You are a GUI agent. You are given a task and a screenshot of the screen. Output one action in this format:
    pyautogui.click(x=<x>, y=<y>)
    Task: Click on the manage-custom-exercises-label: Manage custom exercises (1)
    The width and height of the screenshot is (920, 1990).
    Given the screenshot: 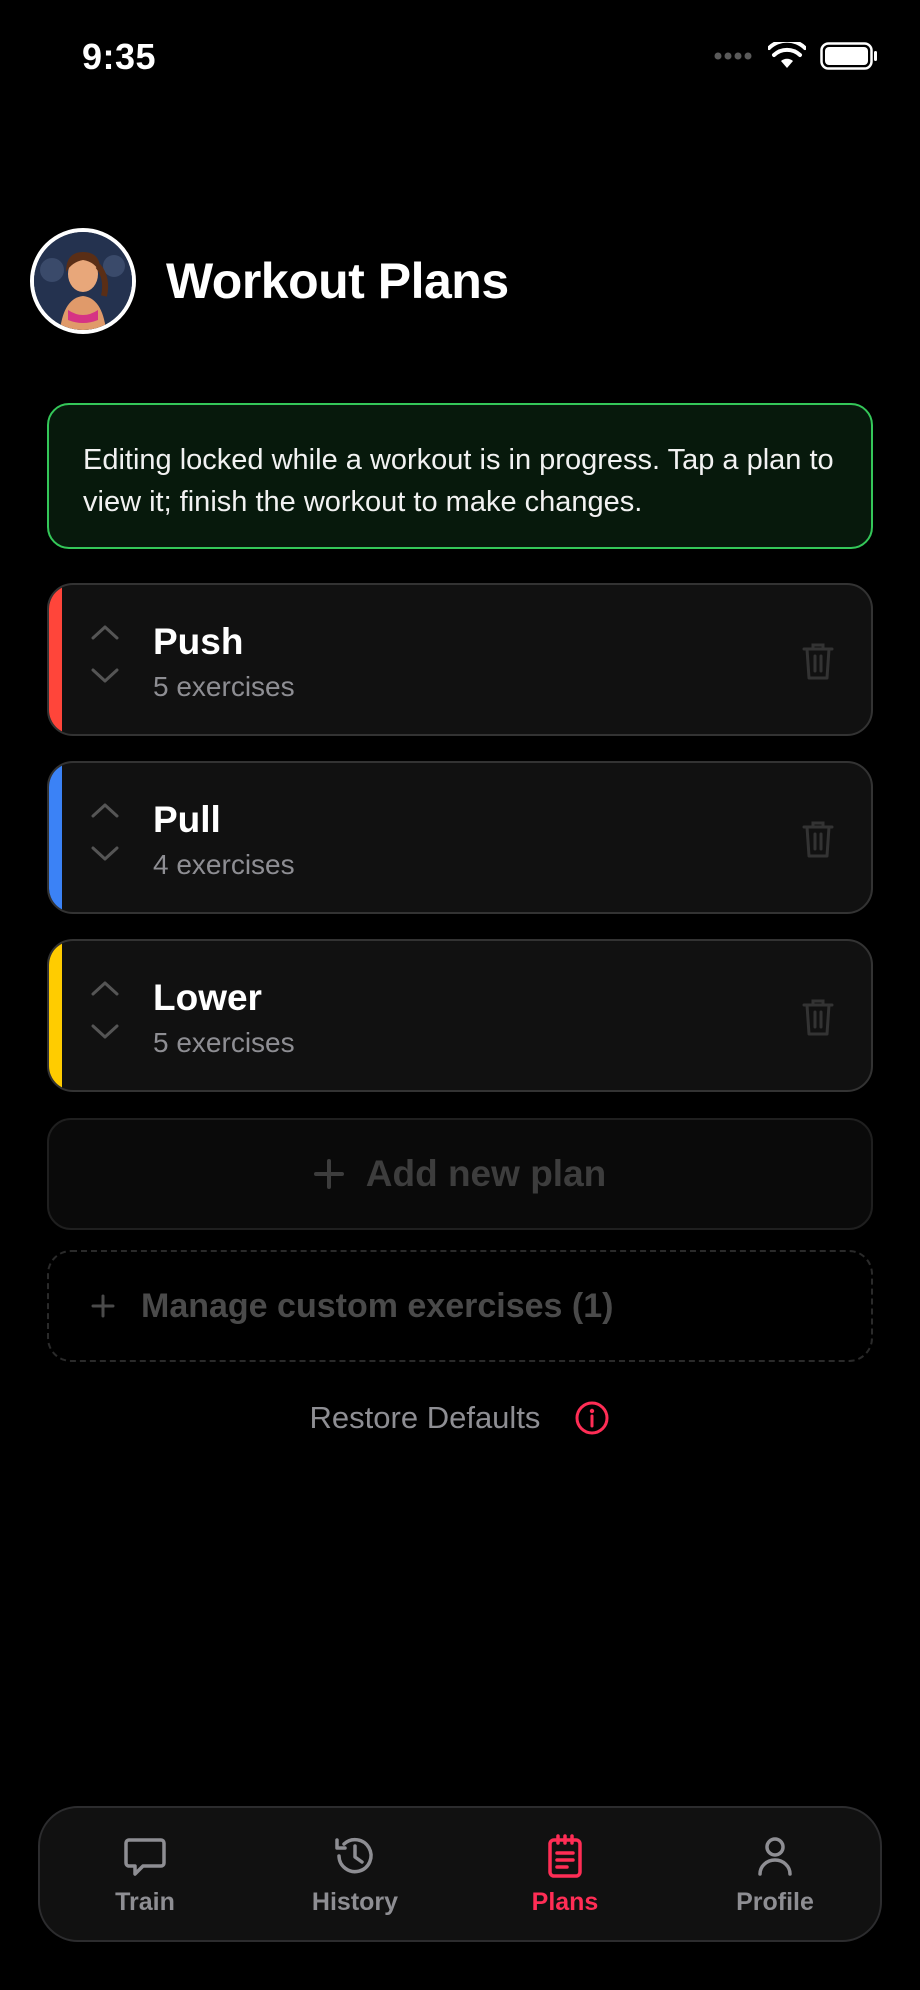 What is the action you would take?
    pyautogui.click(x=377, y=1305)
    